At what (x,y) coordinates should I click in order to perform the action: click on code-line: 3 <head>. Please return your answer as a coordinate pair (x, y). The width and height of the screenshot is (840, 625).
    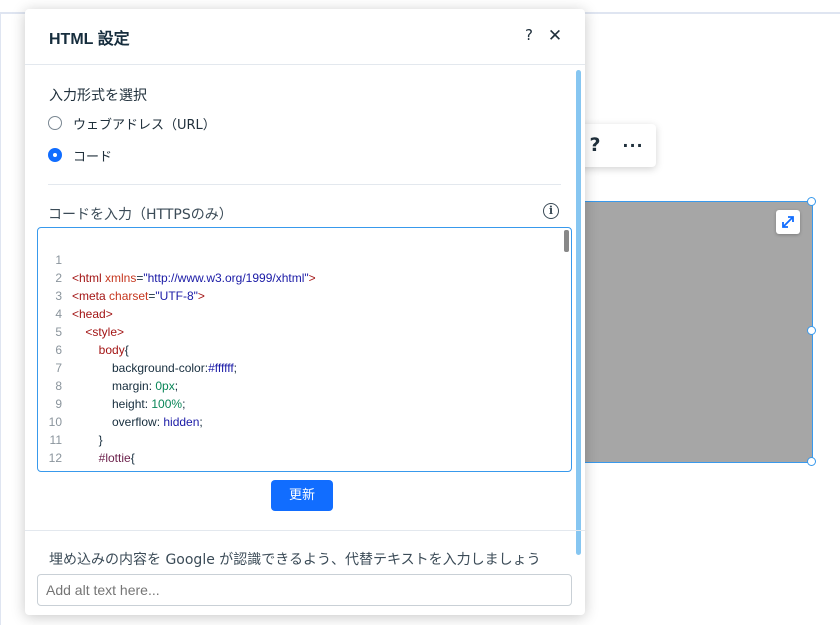
    Looking at the image, I should click on (84, 305).